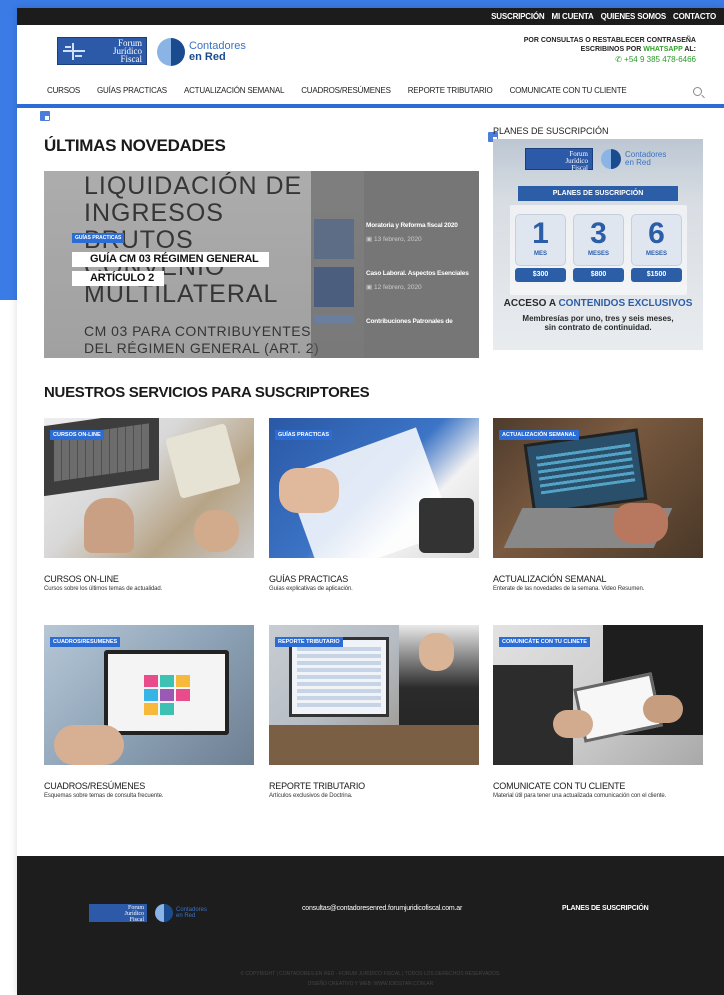 This screenshot has height=995, width=724. What do you see at coordinates (450, 90) in the screenshot?
I see `nav-item-reporte-tributario: REPORTE TRIBUTARIO` at bounding box center [450, 90].